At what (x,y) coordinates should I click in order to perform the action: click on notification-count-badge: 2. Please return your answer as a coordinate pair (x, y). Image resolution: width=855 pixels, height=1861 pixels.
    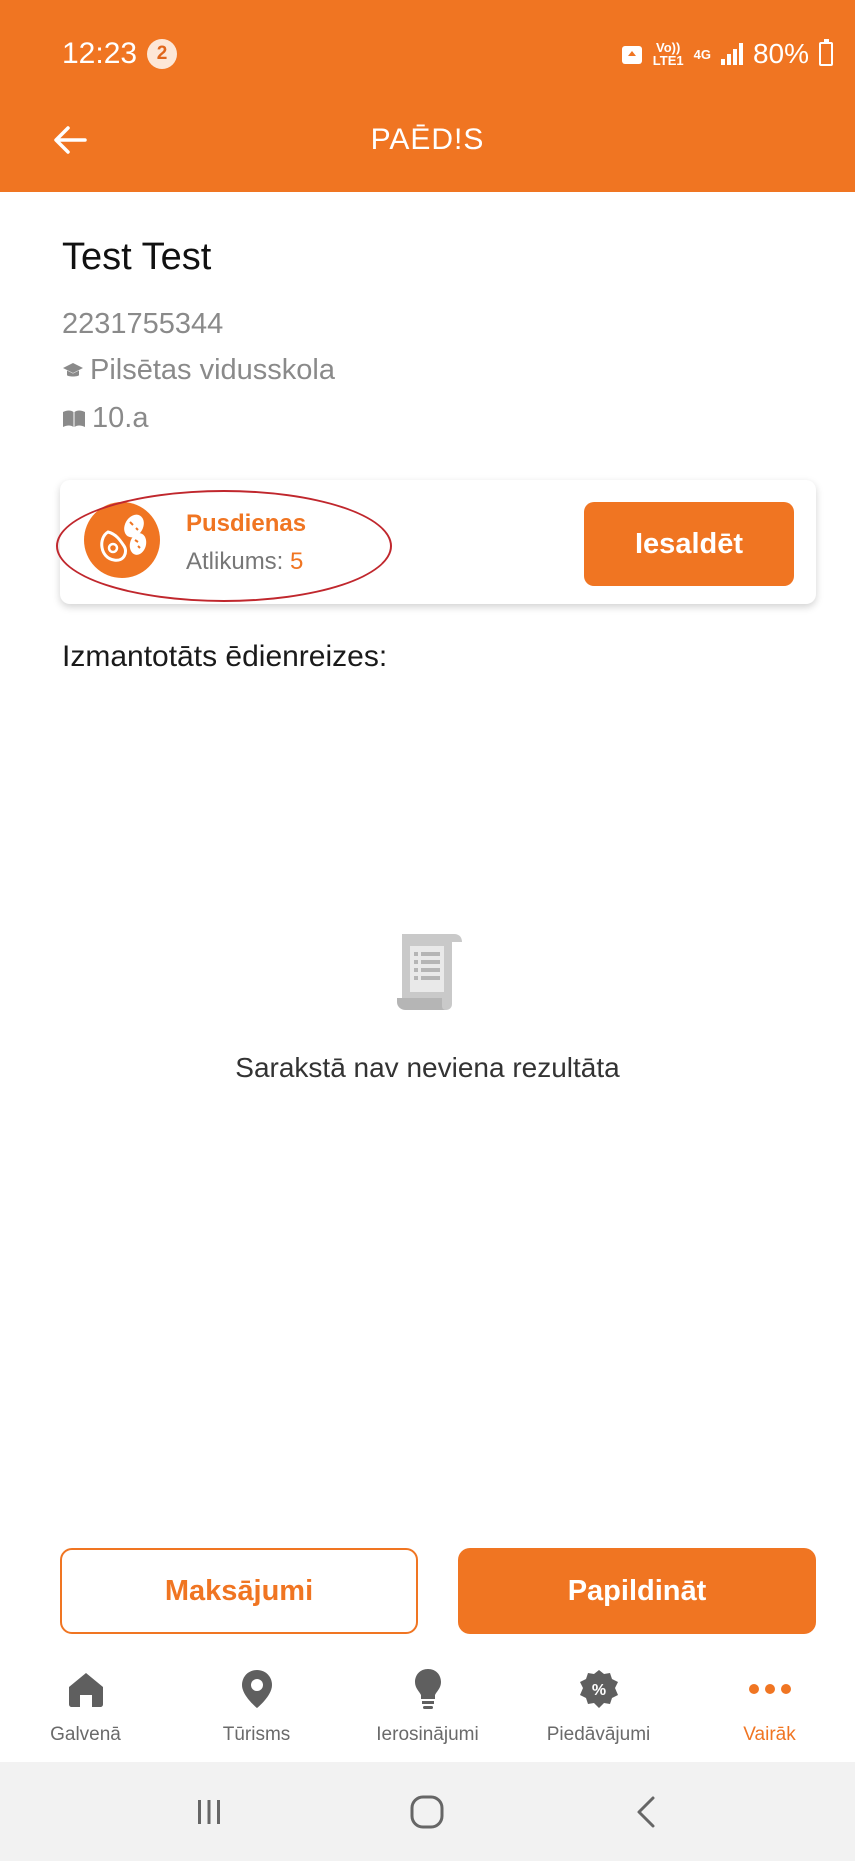
    Looking at the image, I should click on (162, 54).